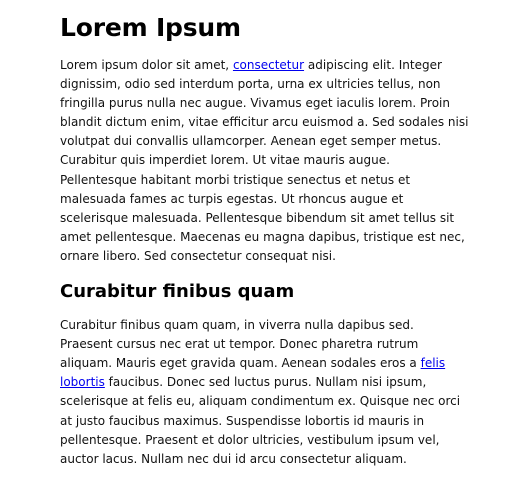 The height and width of the screenshot is (483, 528). Describe the element at coordinates (150, 27) in the screenshot. I see `page-title: Lorem Ipsum` at that location.